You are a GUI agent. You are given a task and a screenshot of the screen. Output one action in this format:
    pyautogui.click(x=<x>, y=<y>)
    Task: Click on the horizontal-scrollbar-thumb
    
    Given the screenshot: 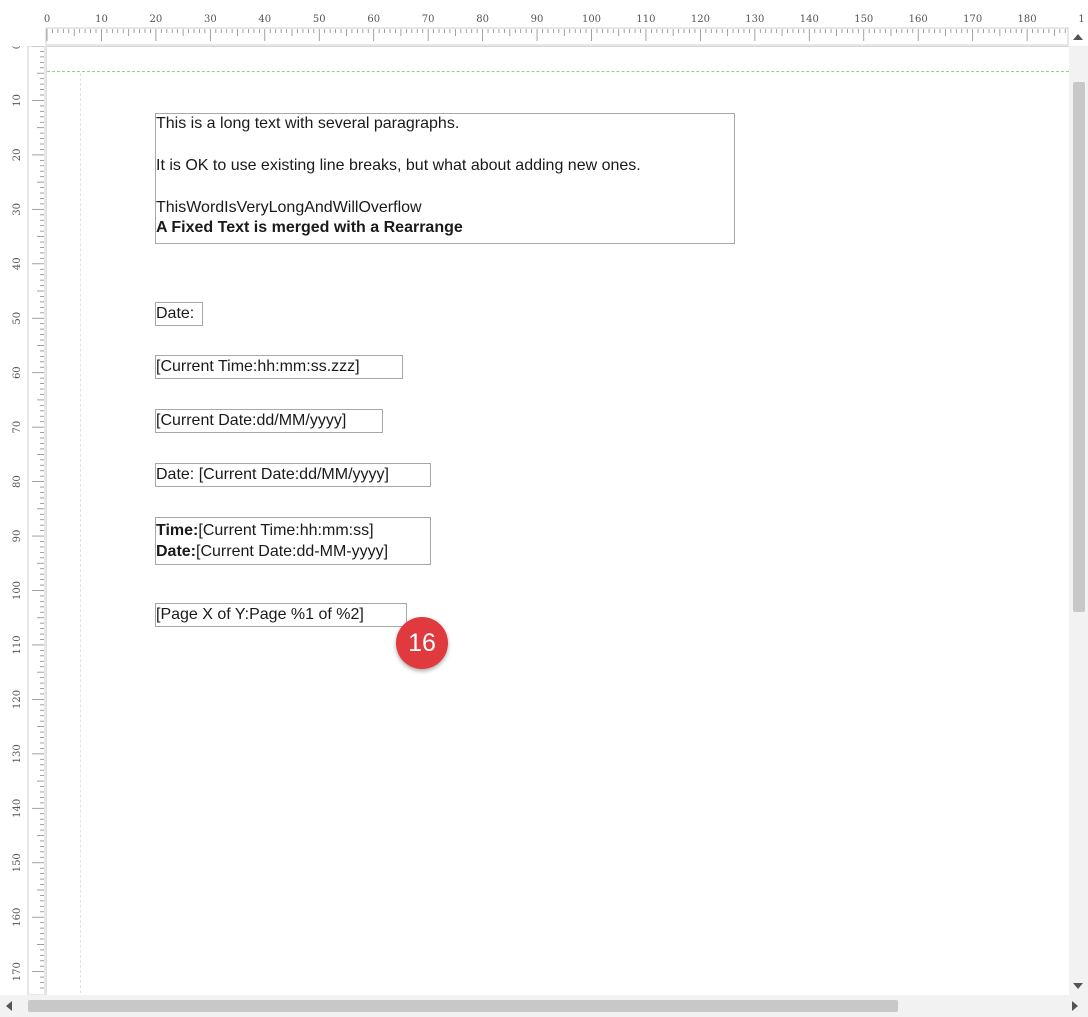 What is the action you would take?
    pyautogui.click(x=463, y=1006)
    